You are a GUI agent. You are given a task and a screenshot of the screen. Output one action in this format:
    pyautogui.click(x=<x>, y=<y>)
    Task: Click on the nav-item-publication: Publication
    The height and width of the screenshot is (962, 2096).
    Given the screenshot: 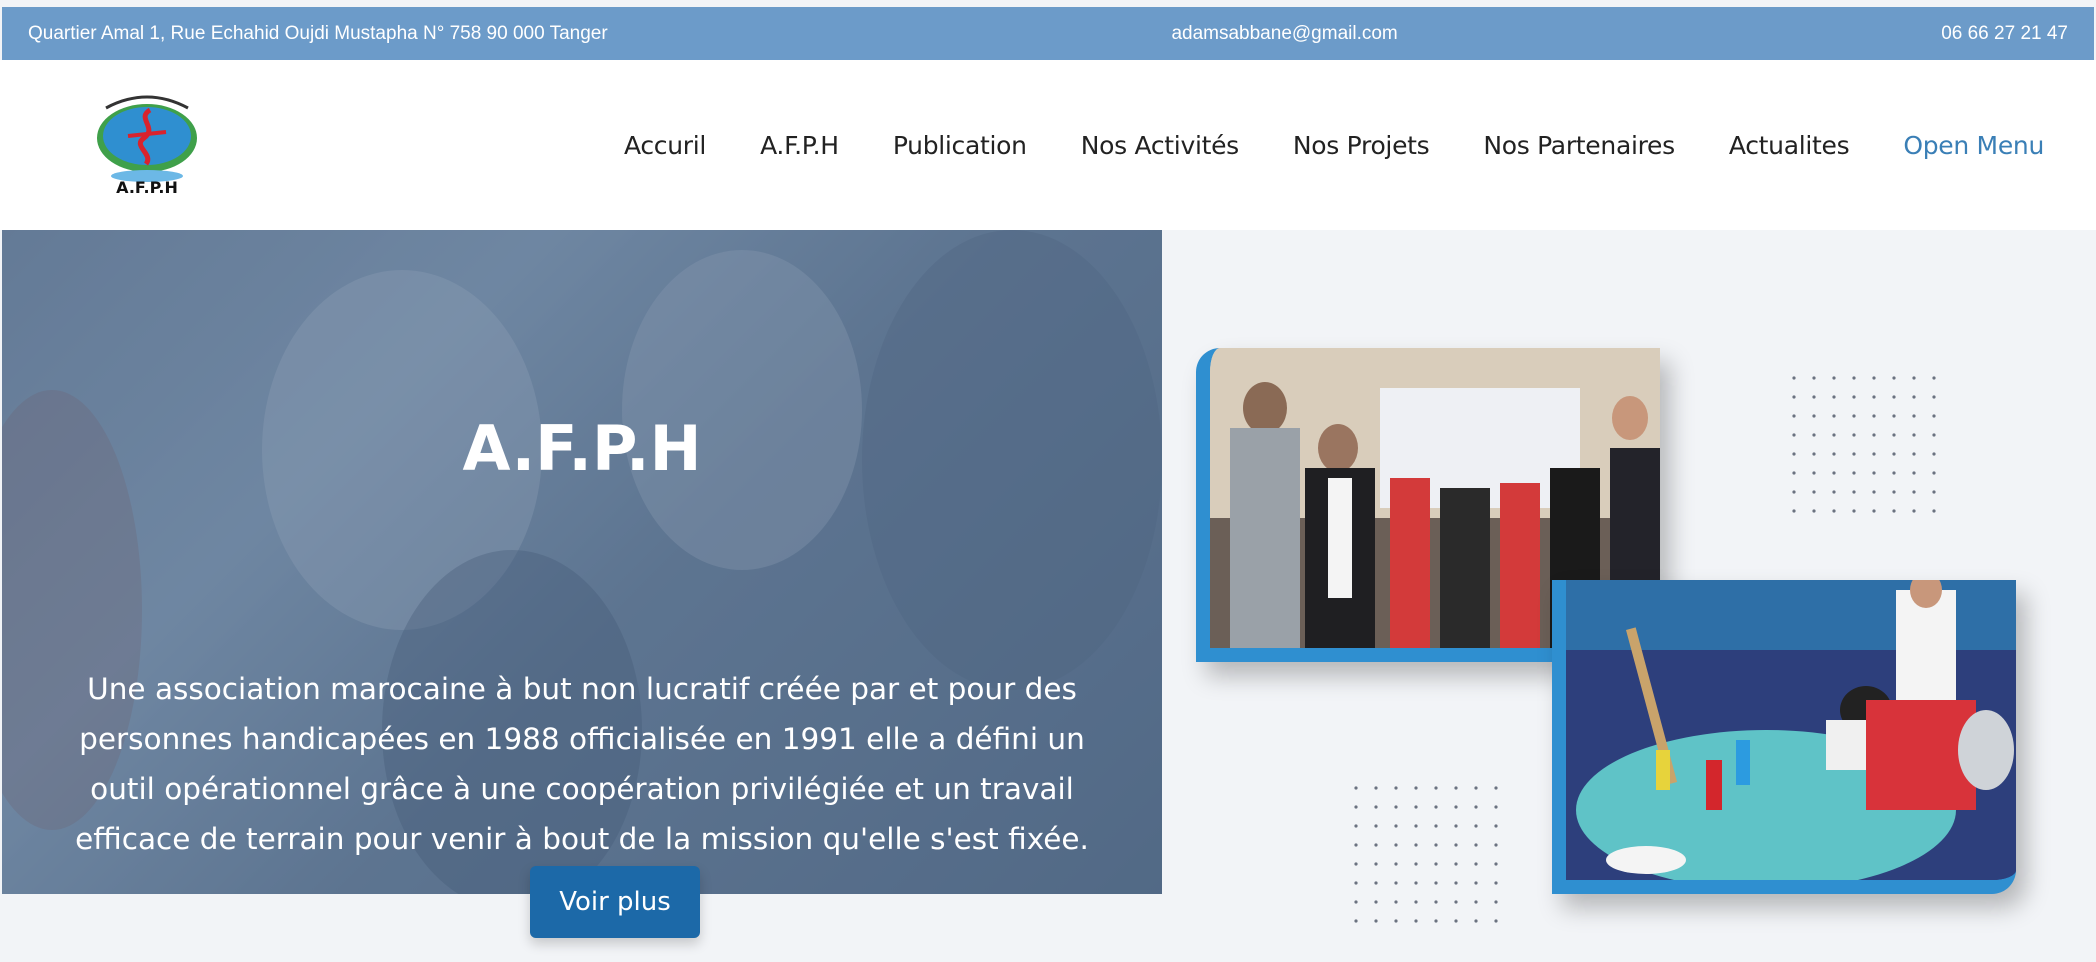 What is the action you would take?
    pyautogui.click(x=960, y=145)
    